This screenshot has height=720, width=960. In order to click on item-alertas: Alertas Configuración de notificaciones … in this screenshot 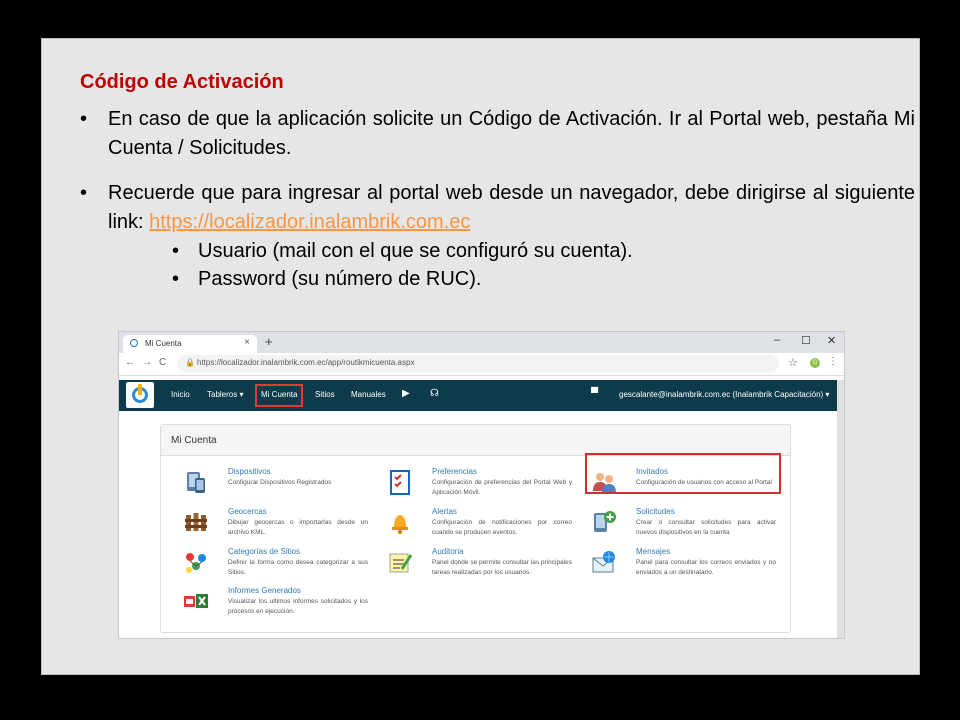, I will do `click(482, 526)`.